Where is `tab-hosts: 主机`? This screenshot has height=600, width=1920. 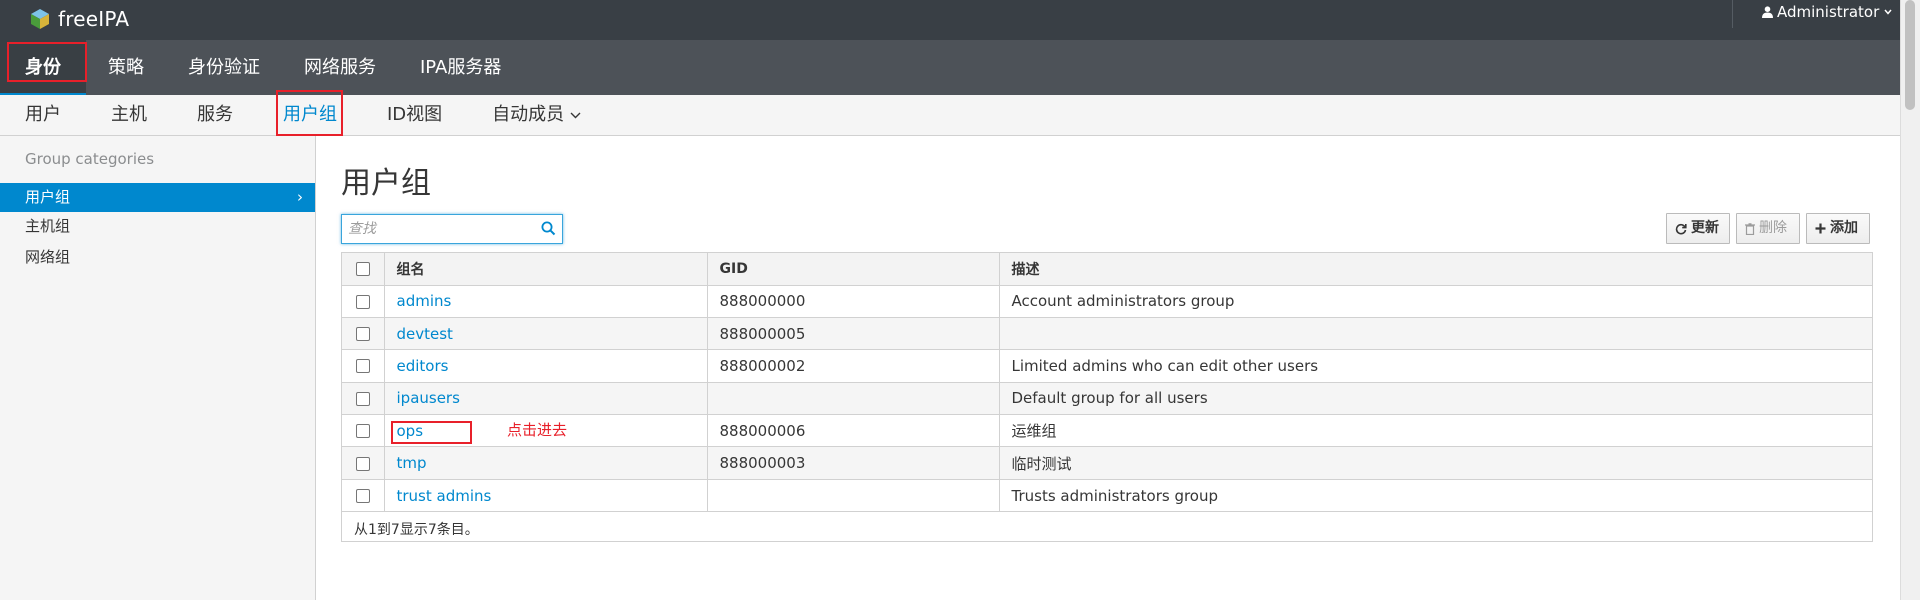
tab-hosts: 主机 is located at coordinates (129, 115).